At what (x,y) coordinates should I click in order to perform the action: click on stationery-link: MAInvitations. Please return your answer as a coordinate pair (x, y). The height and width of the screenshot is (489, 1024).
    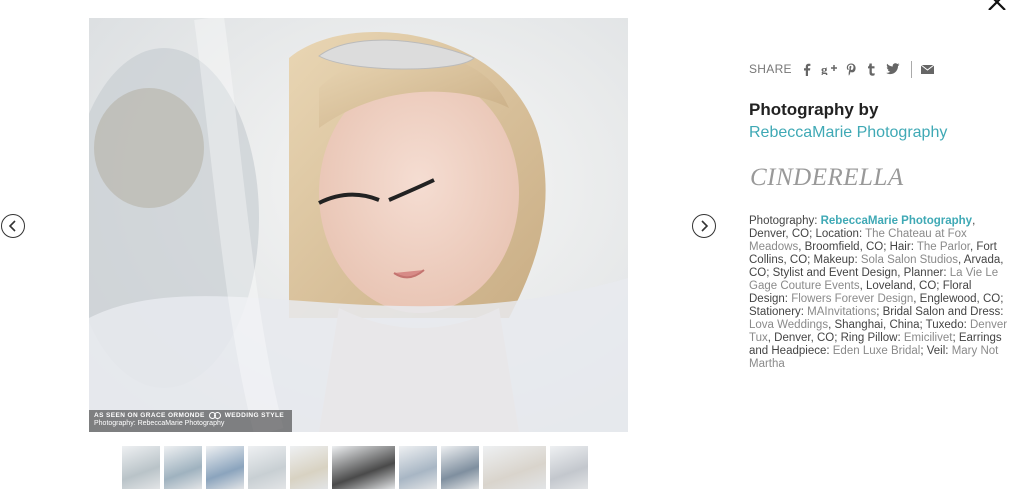
    Looking at the image, I should click on (841, 312).